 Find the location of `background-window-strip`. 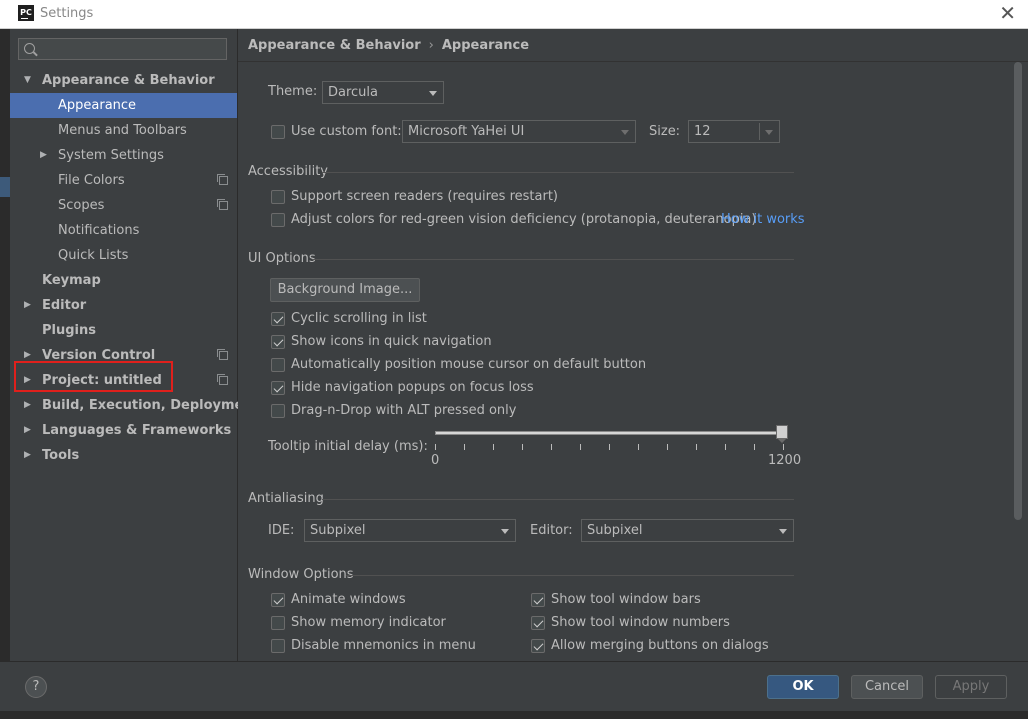

background-window-strip is located at coordinates (514, 715).